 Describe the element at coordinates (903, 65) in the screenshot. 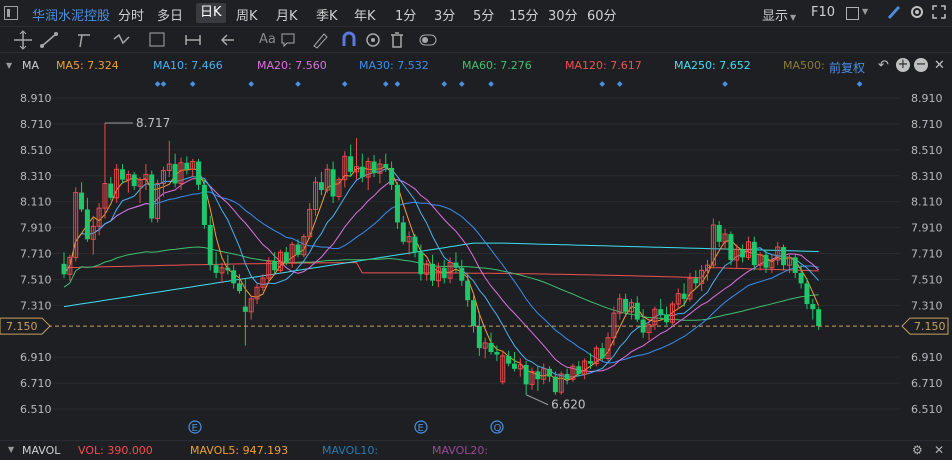

I see `add-indicator-icon: +` at that location.